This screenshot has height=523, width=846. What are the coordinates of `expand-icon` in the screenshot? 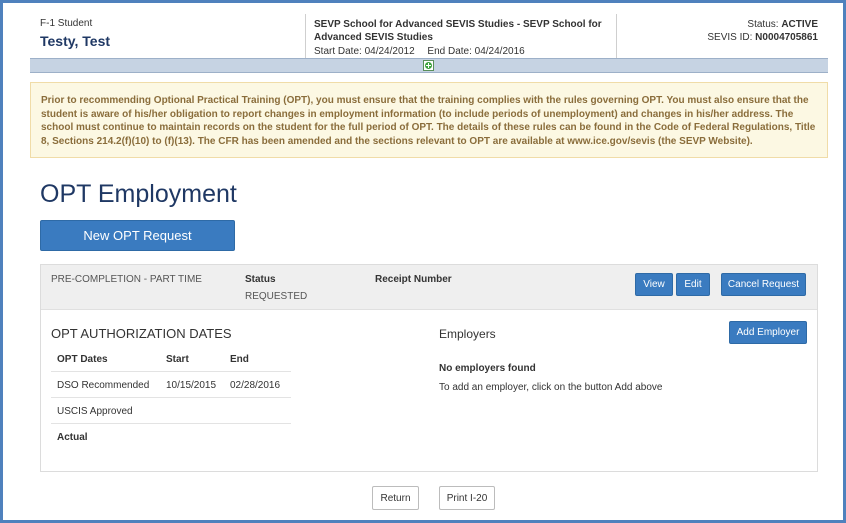 It's located at (428, 65).